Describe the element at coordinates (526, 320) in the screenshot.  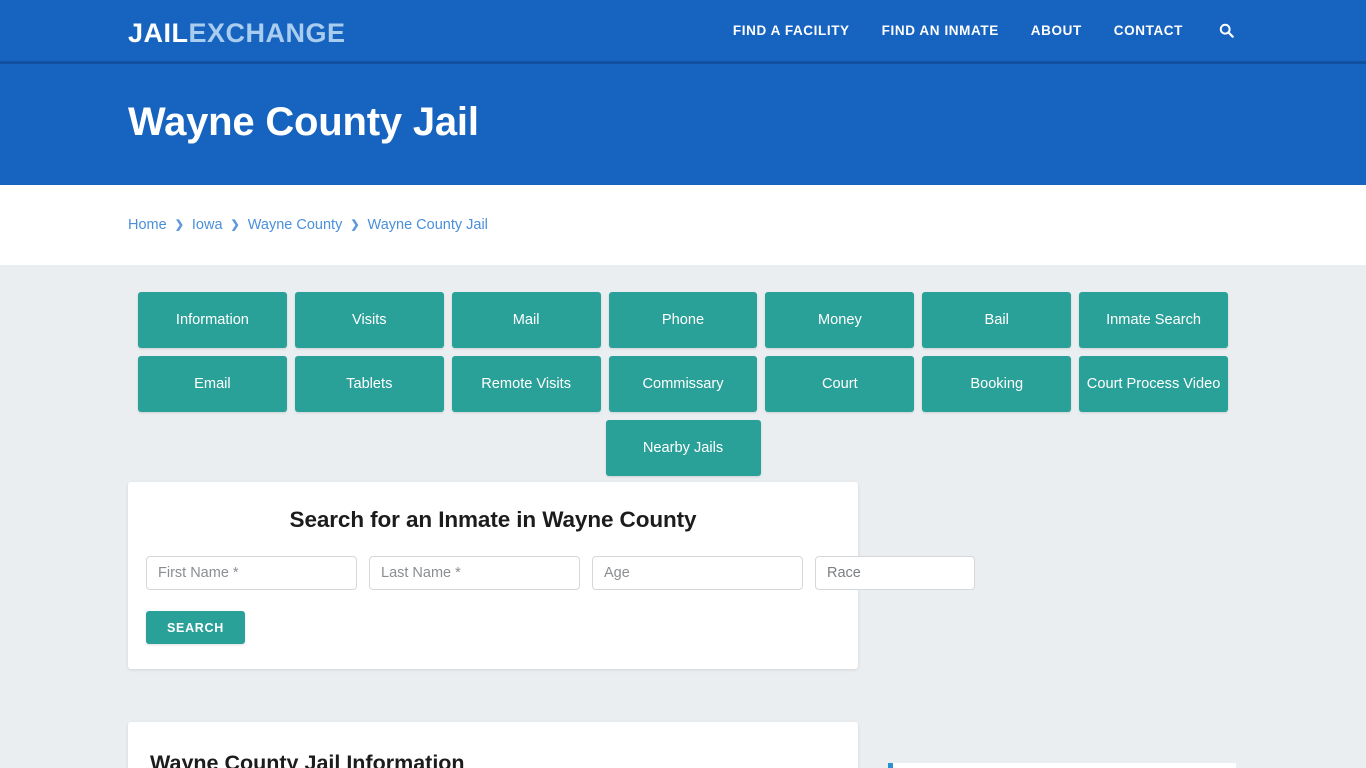
I see `category-button-mail: Mail` at that location.